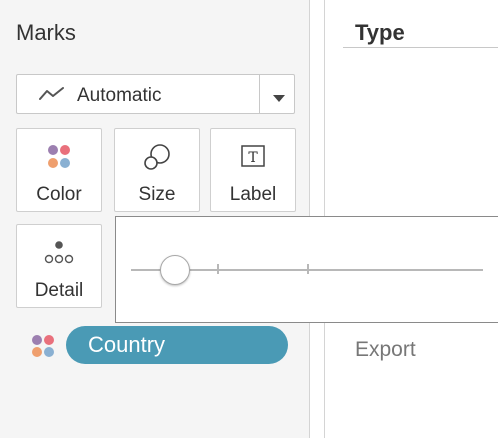 This screenshot has height=438, width=498. I want to click on header-divider, so click(420, 47).